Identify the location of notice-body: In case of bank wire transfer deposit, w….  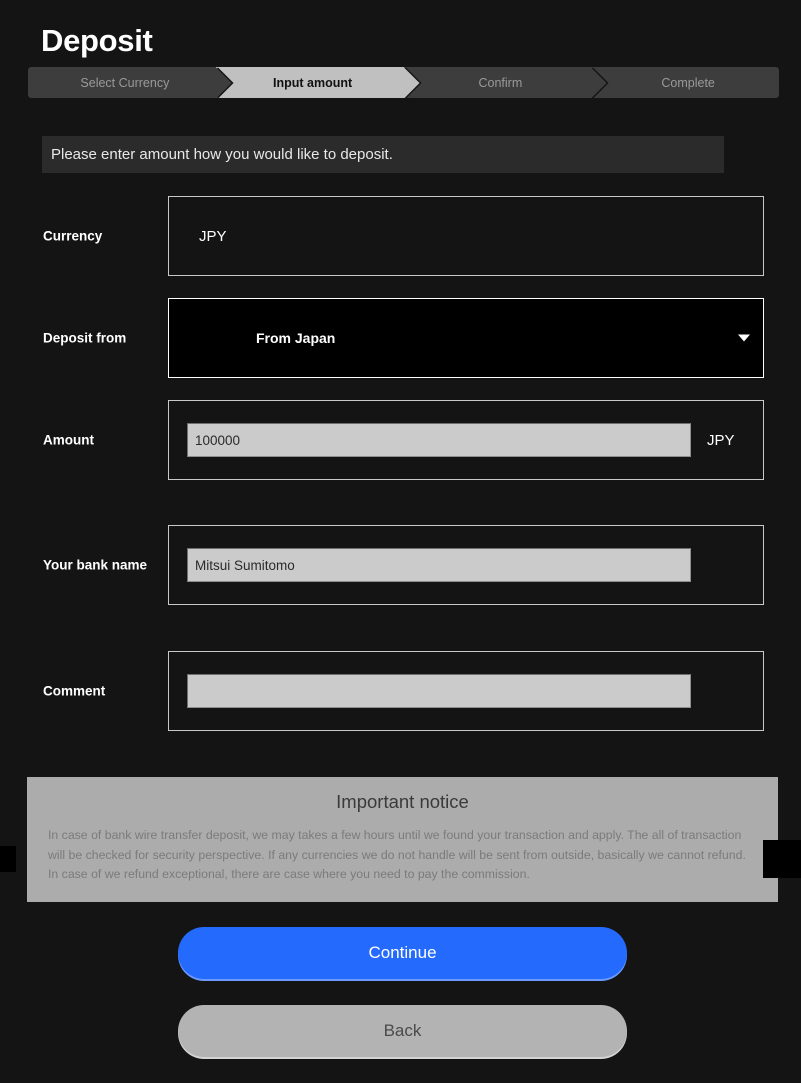
(397, 854).